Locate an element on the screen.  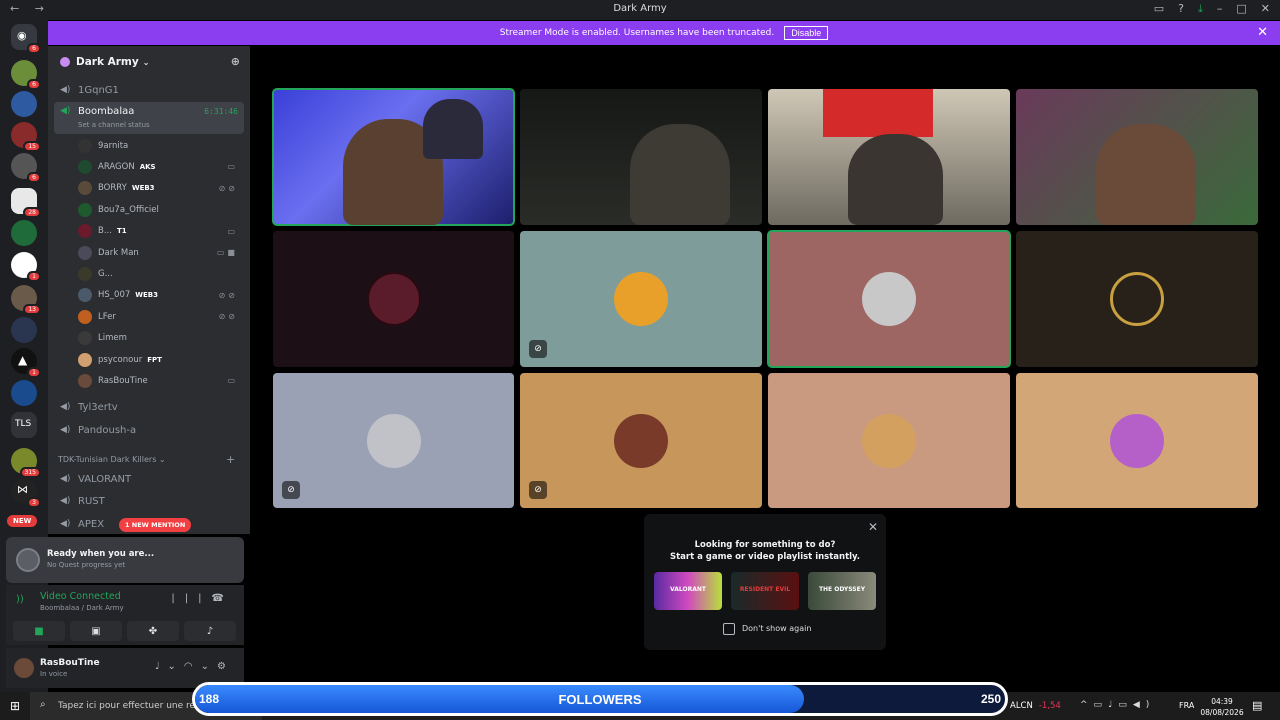
channel-name: RUST is located at coordinates (91, 501).